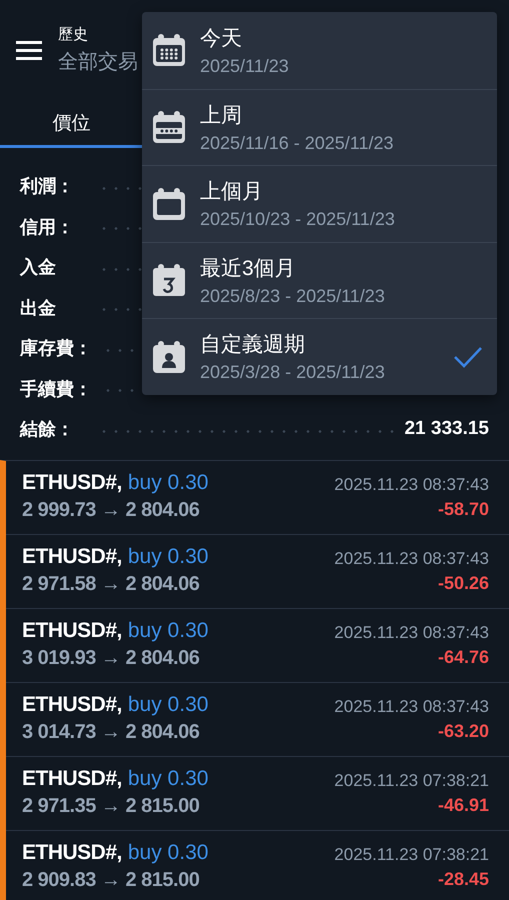 The height and width of the screenshot is (900, 509). Describe the element at coordinates (257, 497) in the screenshot. I see `trade-row: ETHUSD#, buy 0.30 2 999.73 → 2 804.06 2025.11.23 08:37:43 -58.70` at that location.